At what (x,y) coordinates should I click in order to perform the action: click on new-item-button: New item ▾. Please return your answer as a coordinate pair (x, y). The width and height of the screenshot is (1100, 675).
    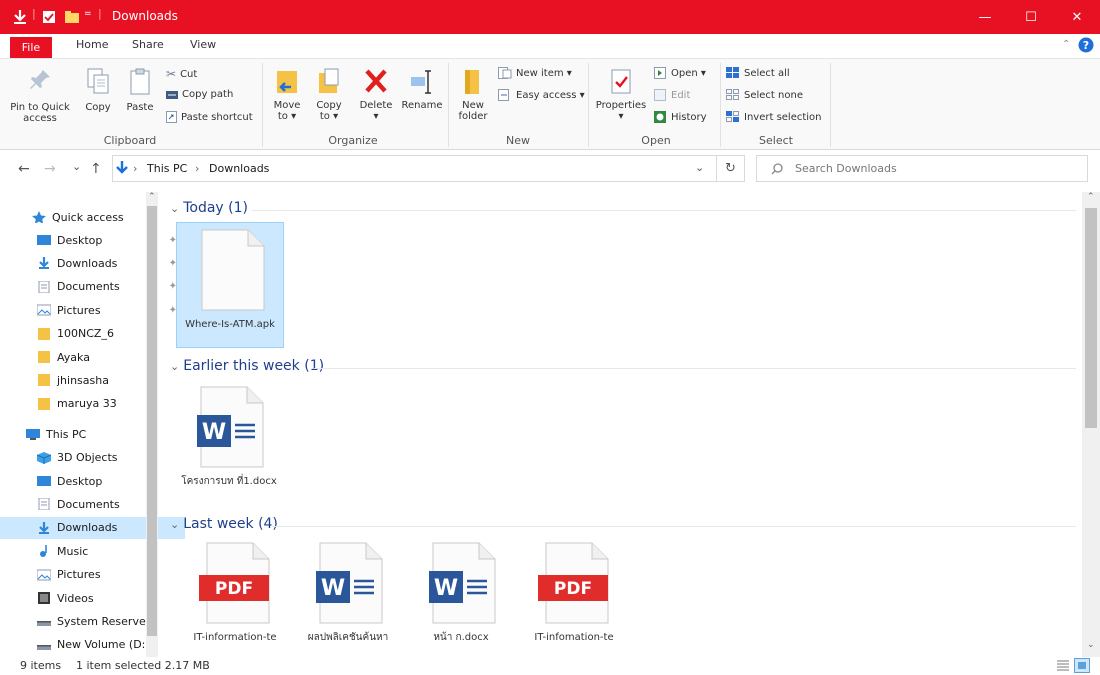
    Looking at the image, I should click on (535, 73).